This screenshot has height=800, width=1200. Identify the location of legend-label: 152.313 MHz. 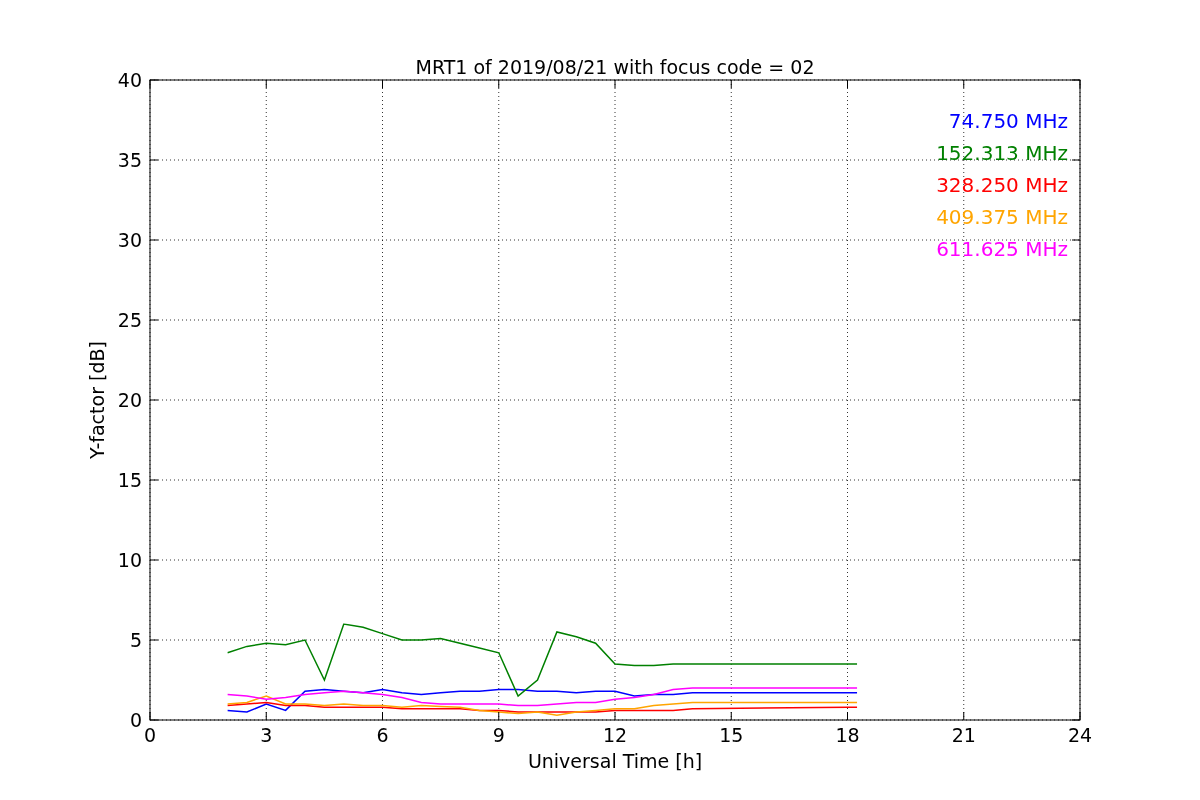
(1002, 153).